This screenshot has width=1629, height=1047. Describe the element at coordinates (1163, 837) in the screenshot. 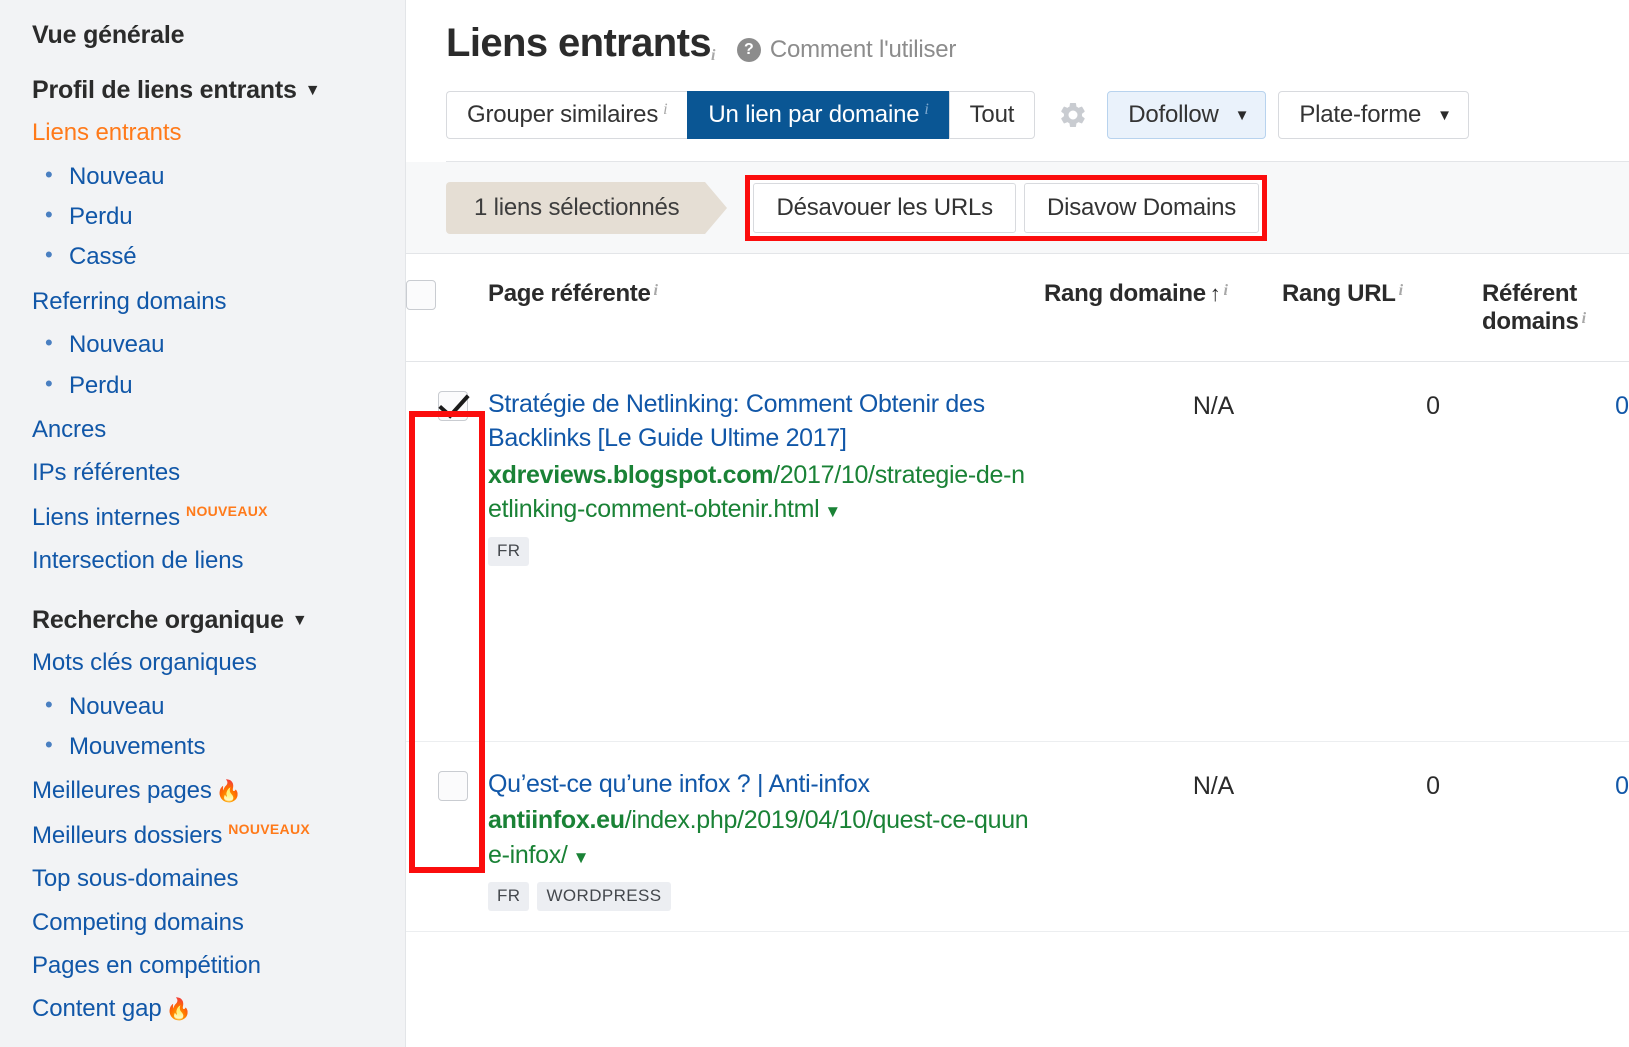

I see `row-domain-rank: N/A` at that location.